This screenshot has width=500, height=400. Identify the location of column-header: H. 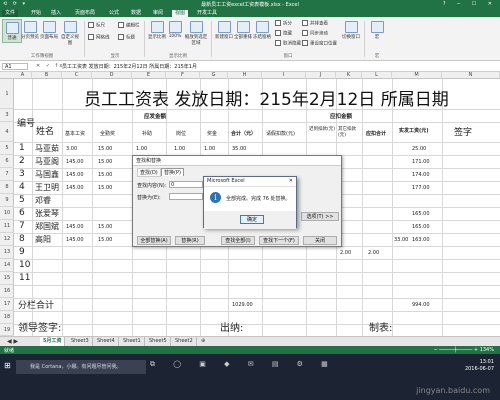
(245, 75).